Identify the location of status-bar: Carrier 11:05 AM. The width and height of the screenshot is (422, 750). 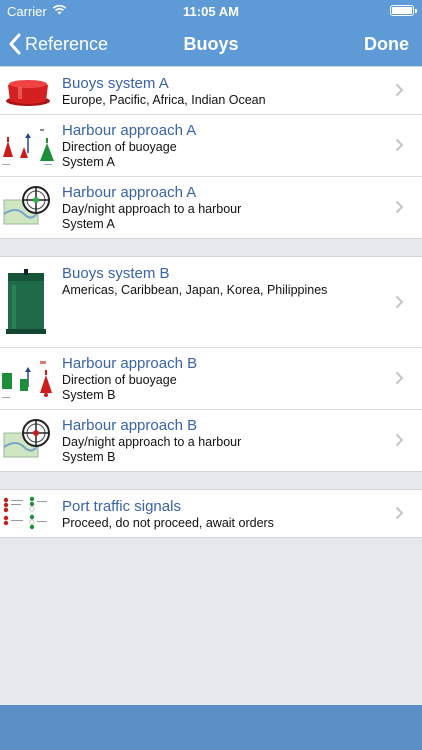
(211, 11).